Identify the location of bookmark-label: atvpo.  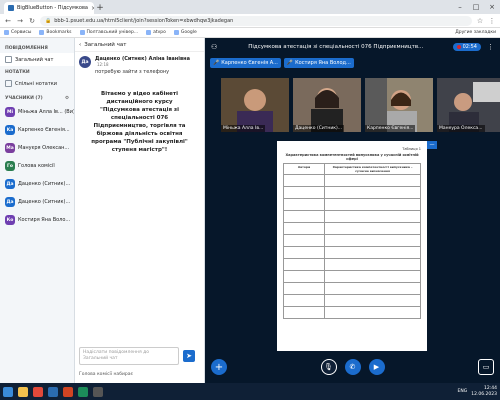
(159, 32).